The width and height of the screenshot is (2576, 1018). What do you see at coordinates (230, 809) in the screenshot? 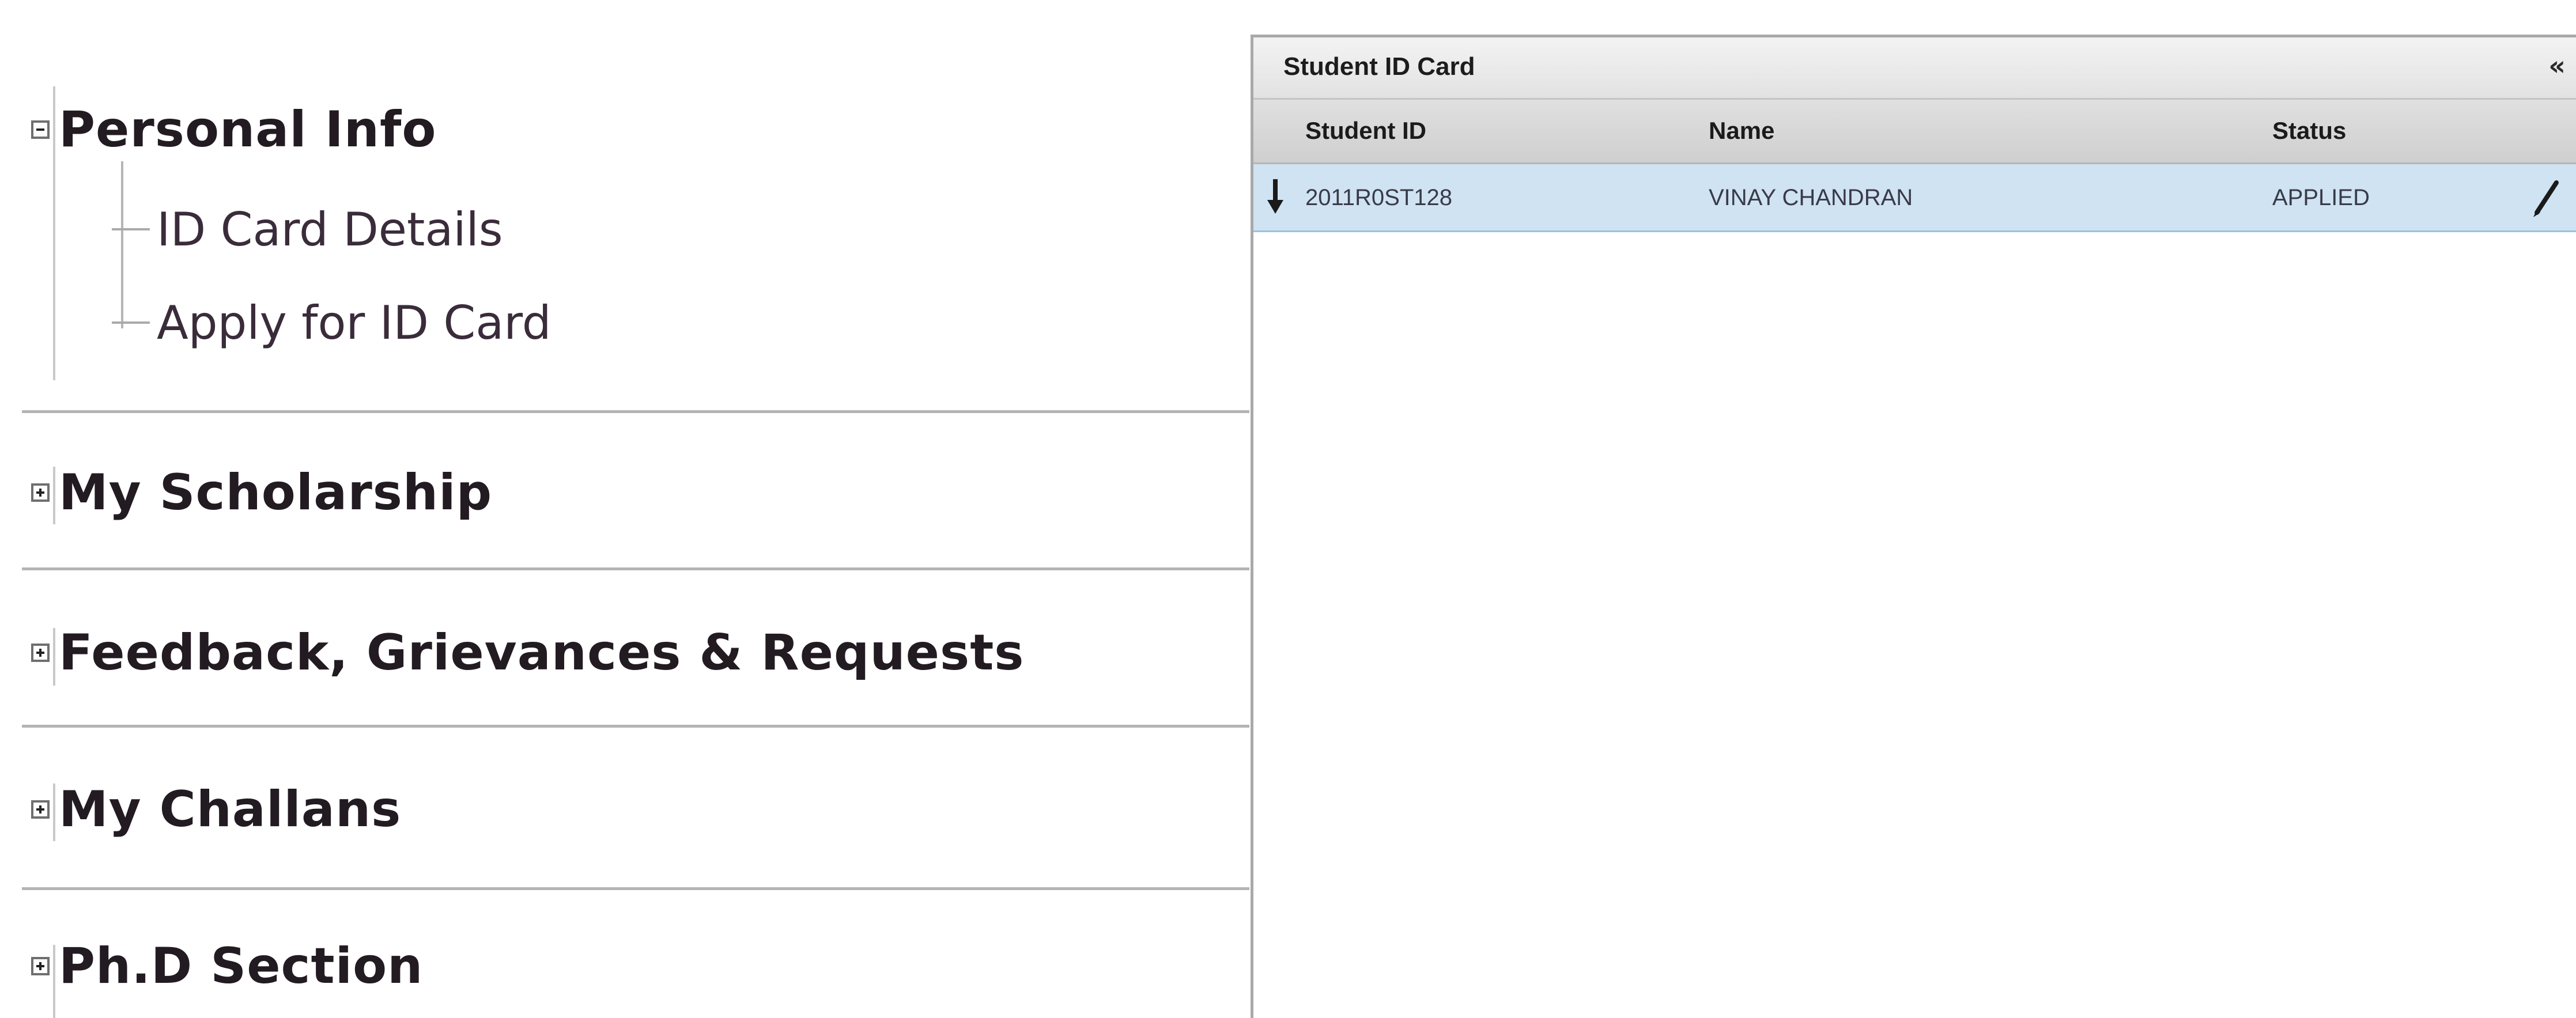
I see `nav-section-label: My Challans` at bounding box center [230, 809].